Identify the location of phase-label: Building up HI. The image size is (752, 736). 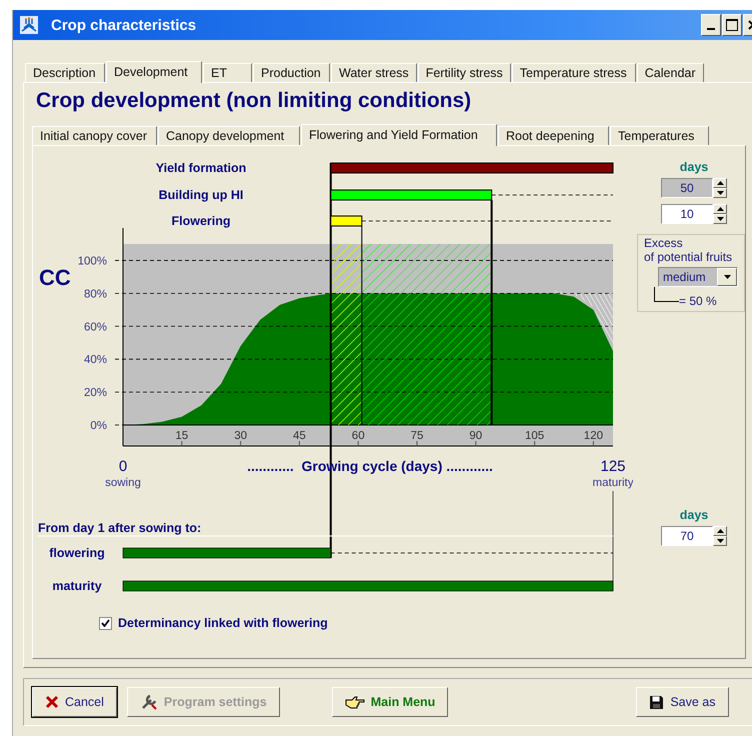
(201, 195).